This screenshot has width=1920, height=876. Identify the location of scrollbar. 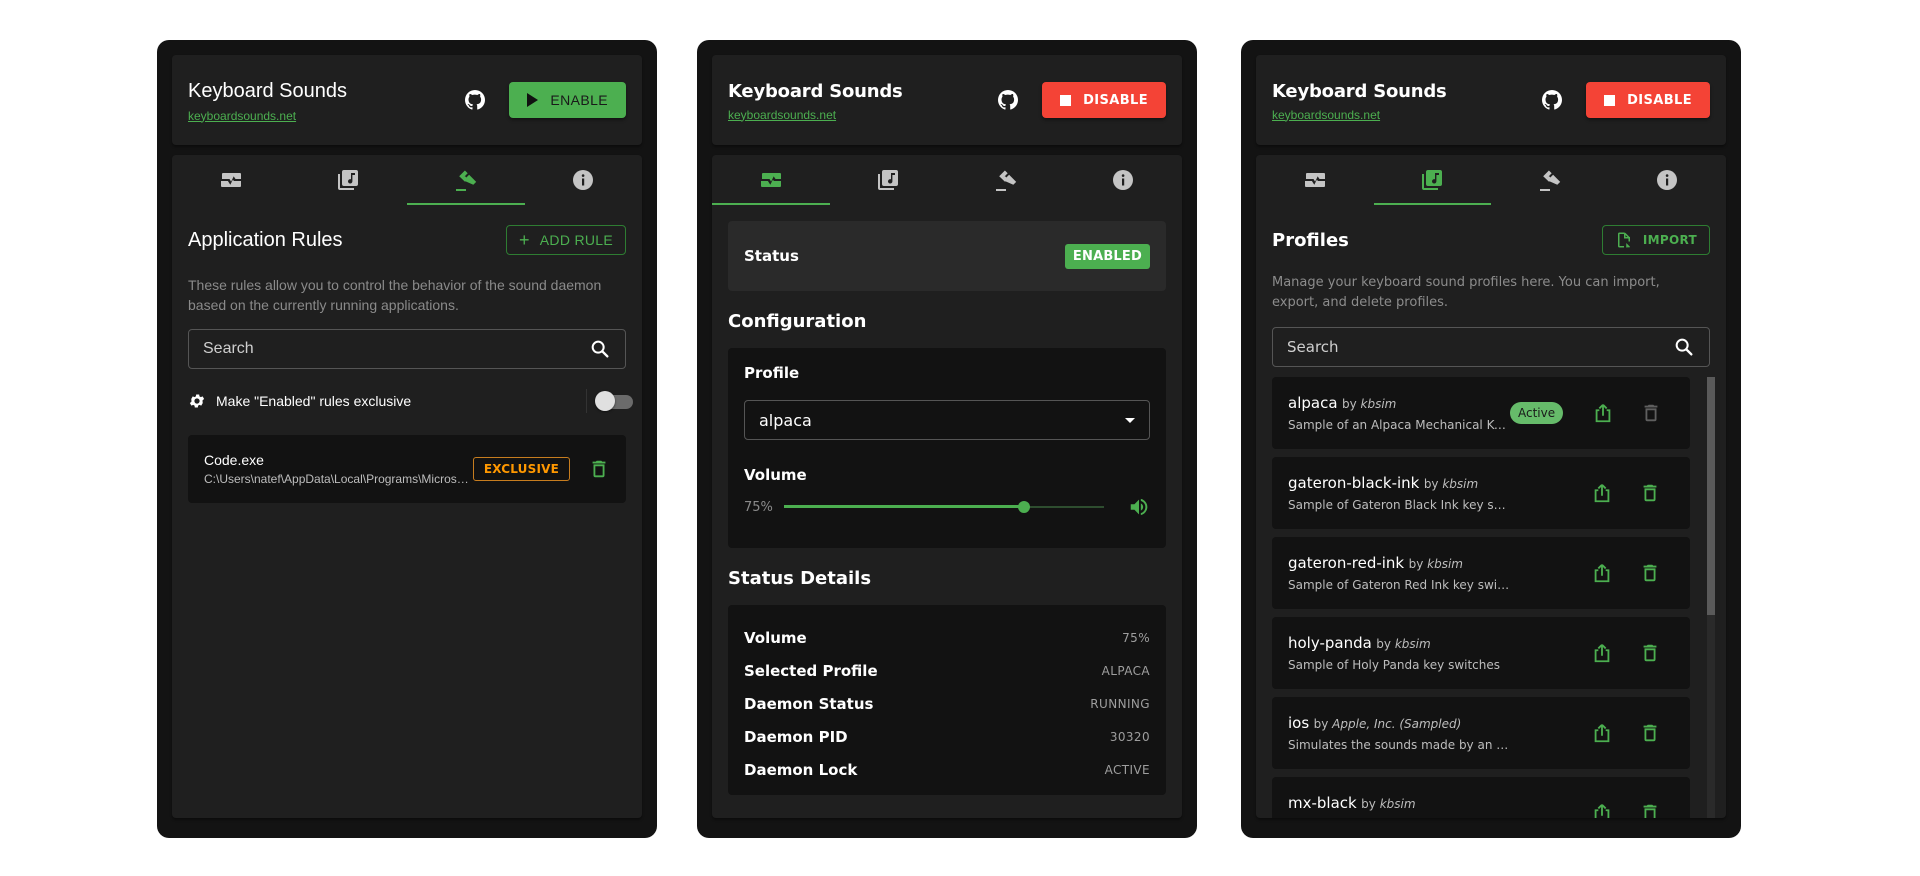
(1711, 597).